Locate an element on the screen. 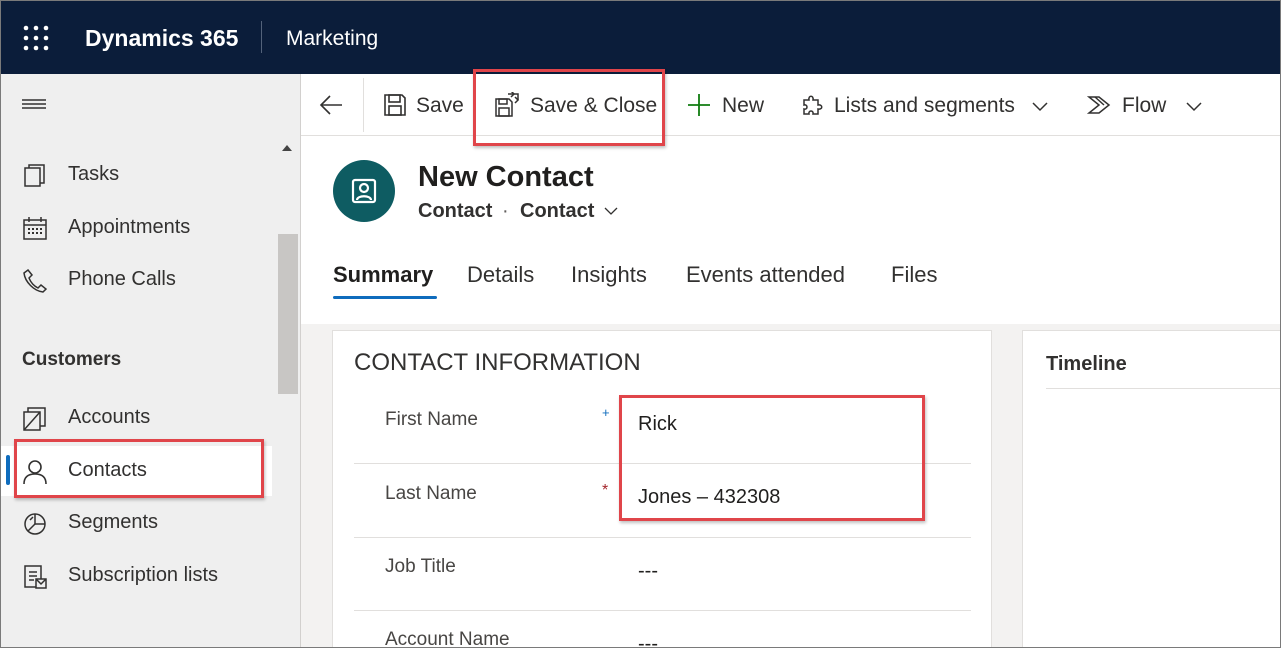 The height and width of the screenshot is (648, 1281). segments-icon is located at coordinates (35, 524).